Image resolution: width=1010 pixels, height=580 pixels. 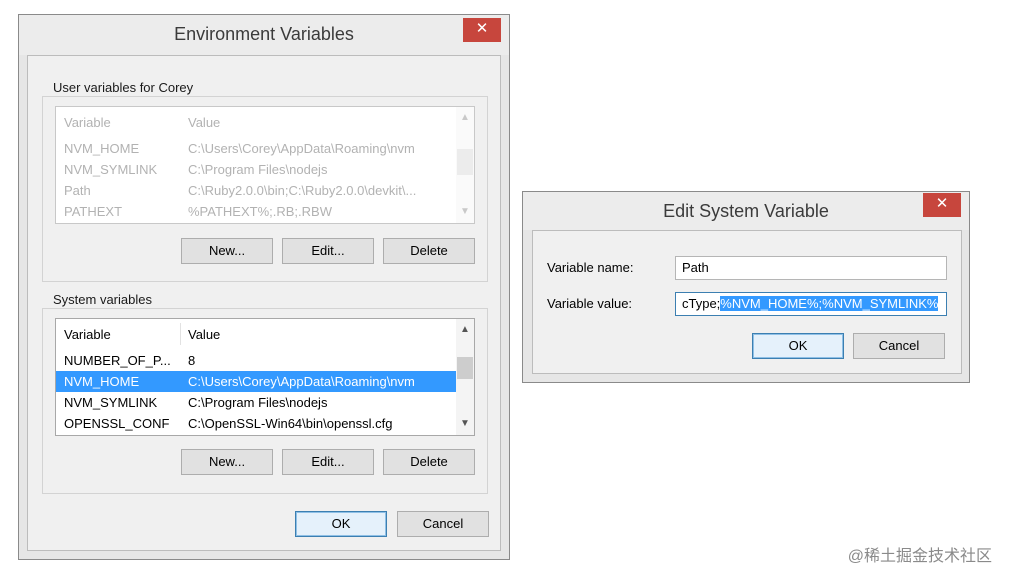 I want to click on user-variables-label: User variables for Corey, so click(x=123, y=87).